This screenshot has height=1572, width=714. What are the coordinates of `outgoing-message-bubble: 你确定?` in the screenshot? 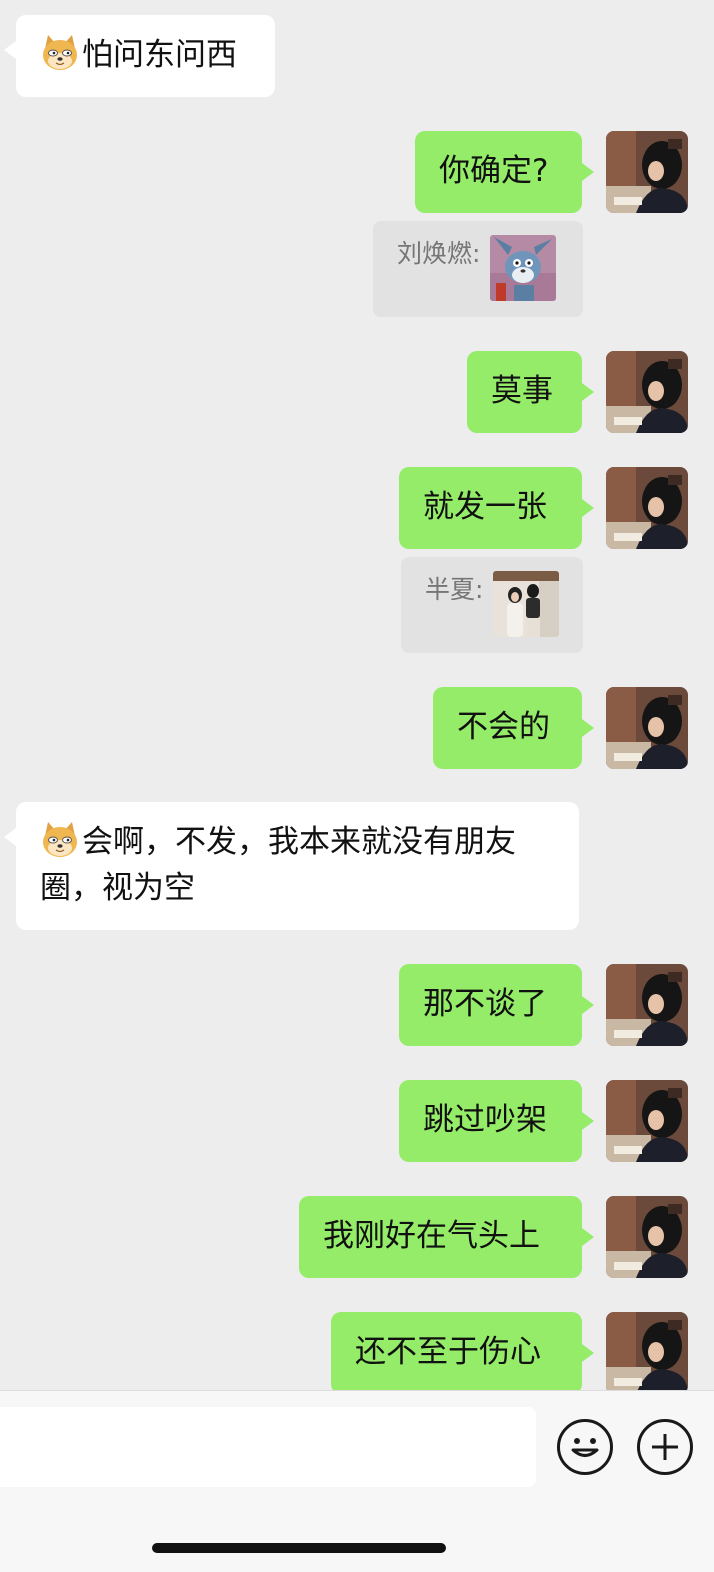 It's located at (504, 172).